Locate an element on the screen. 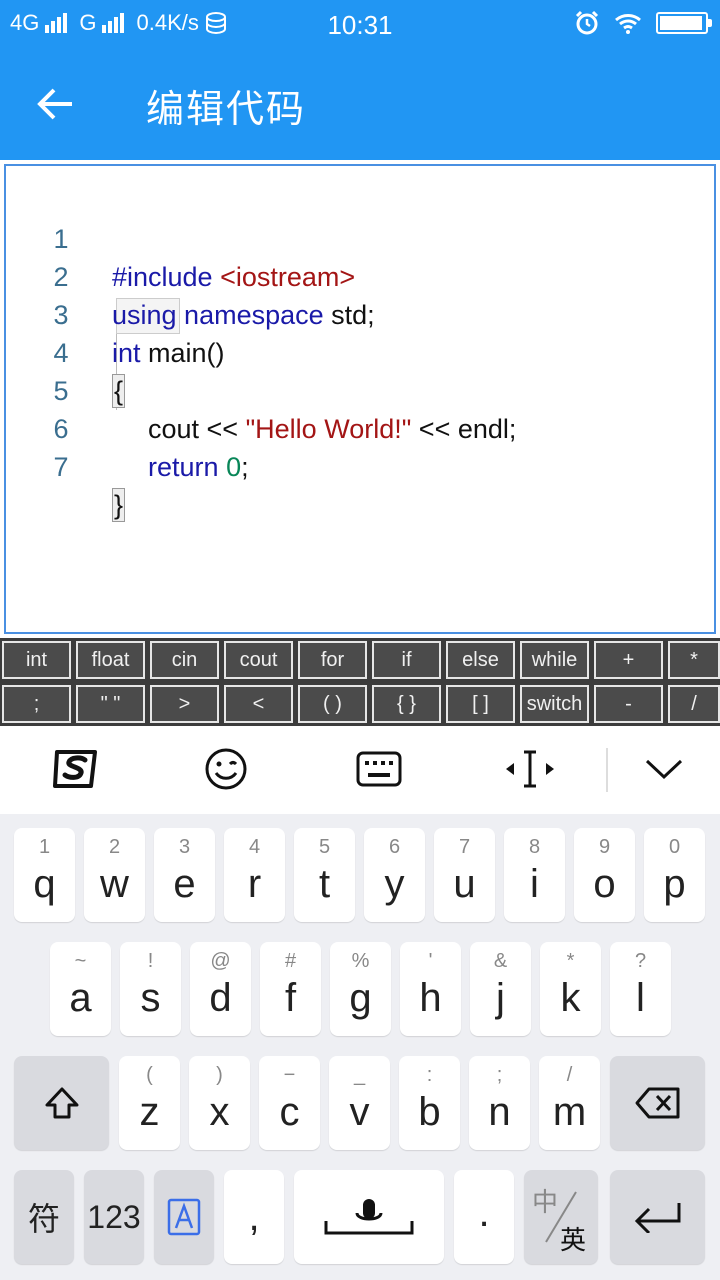 The height and width of the screenshot is (1280, 720). key-l: ? l is located at coordinates (640, 989).